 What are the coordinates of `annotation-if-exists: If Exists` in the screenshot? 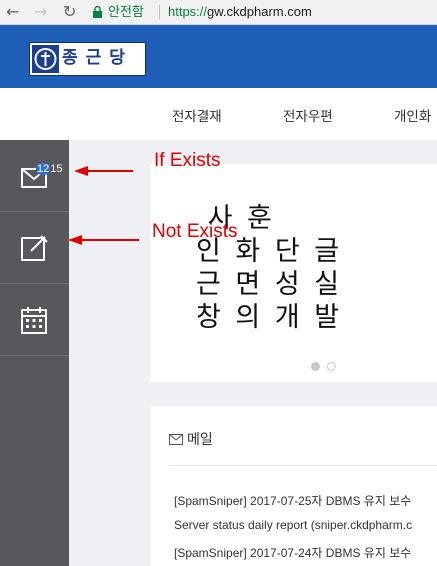 It's located at (187, 160).